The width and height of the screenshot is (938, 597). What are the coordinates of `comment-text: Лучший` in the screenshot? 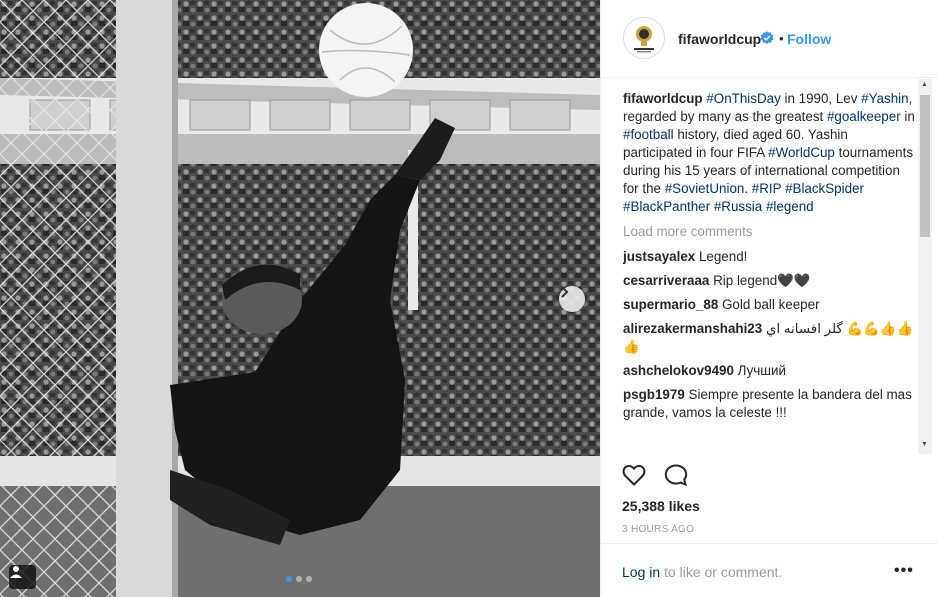 It's located at (761, 370).